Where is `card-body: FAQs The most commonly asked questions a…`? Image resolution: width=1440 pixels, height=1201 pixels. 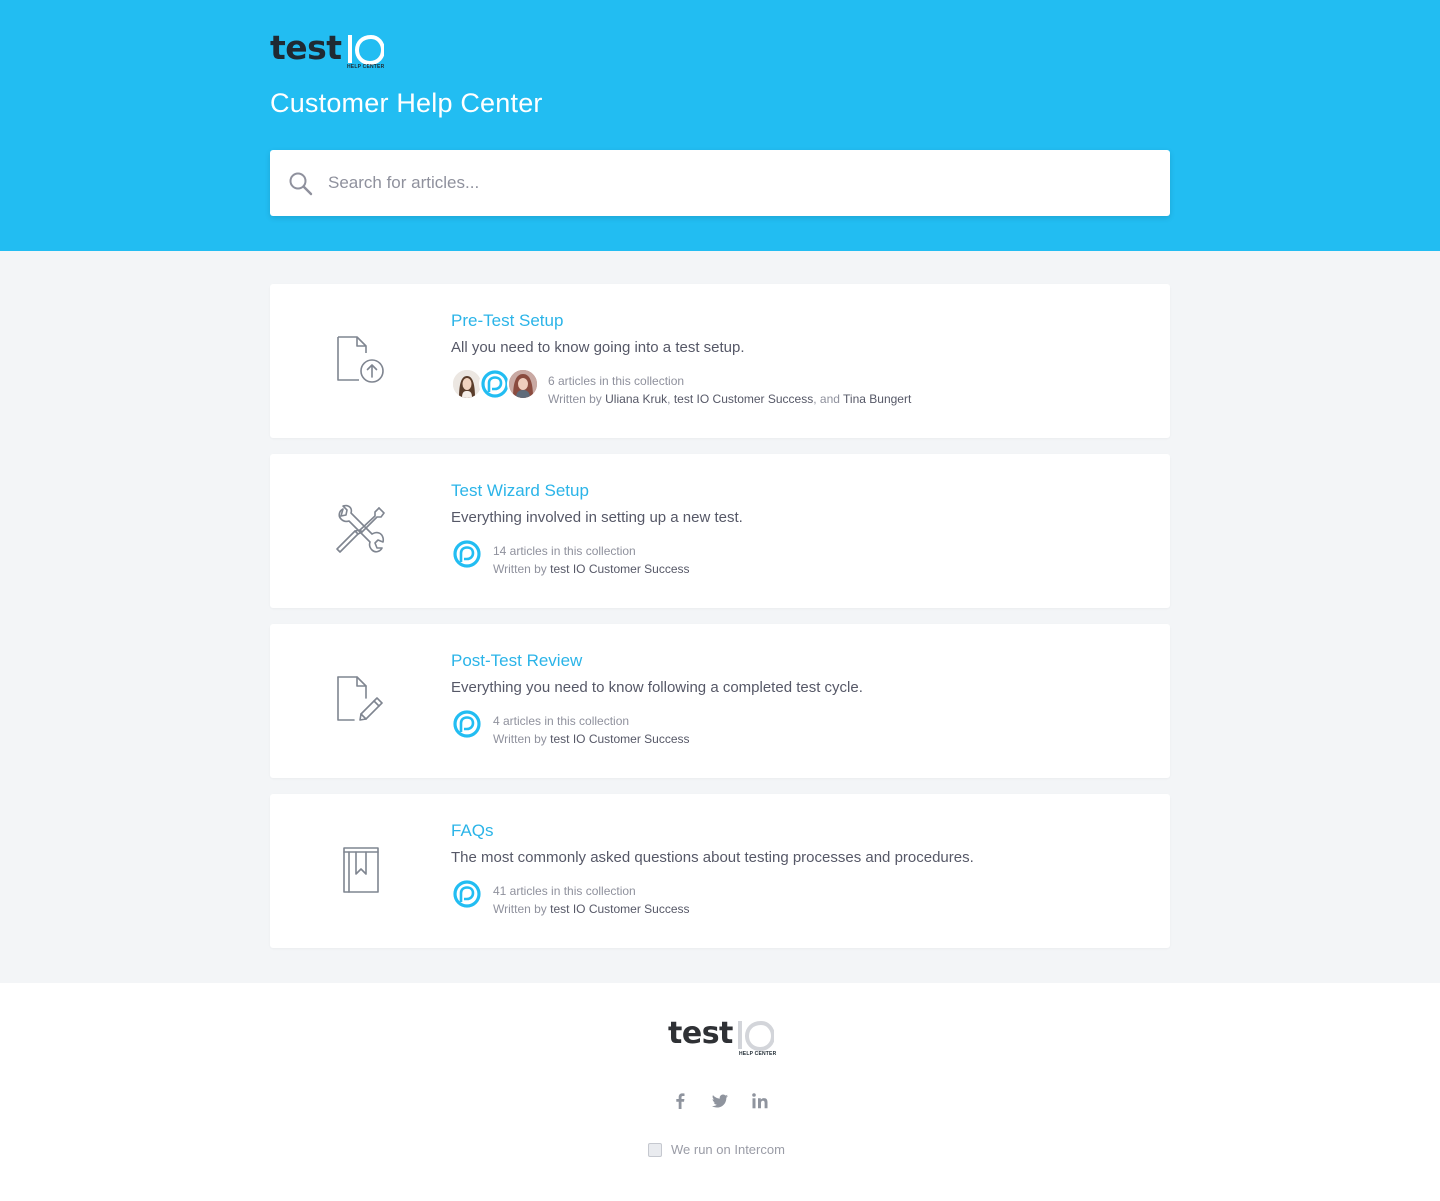
card-body: FAQs The most commonly asked questions a… is located at coordinates (801, 869).